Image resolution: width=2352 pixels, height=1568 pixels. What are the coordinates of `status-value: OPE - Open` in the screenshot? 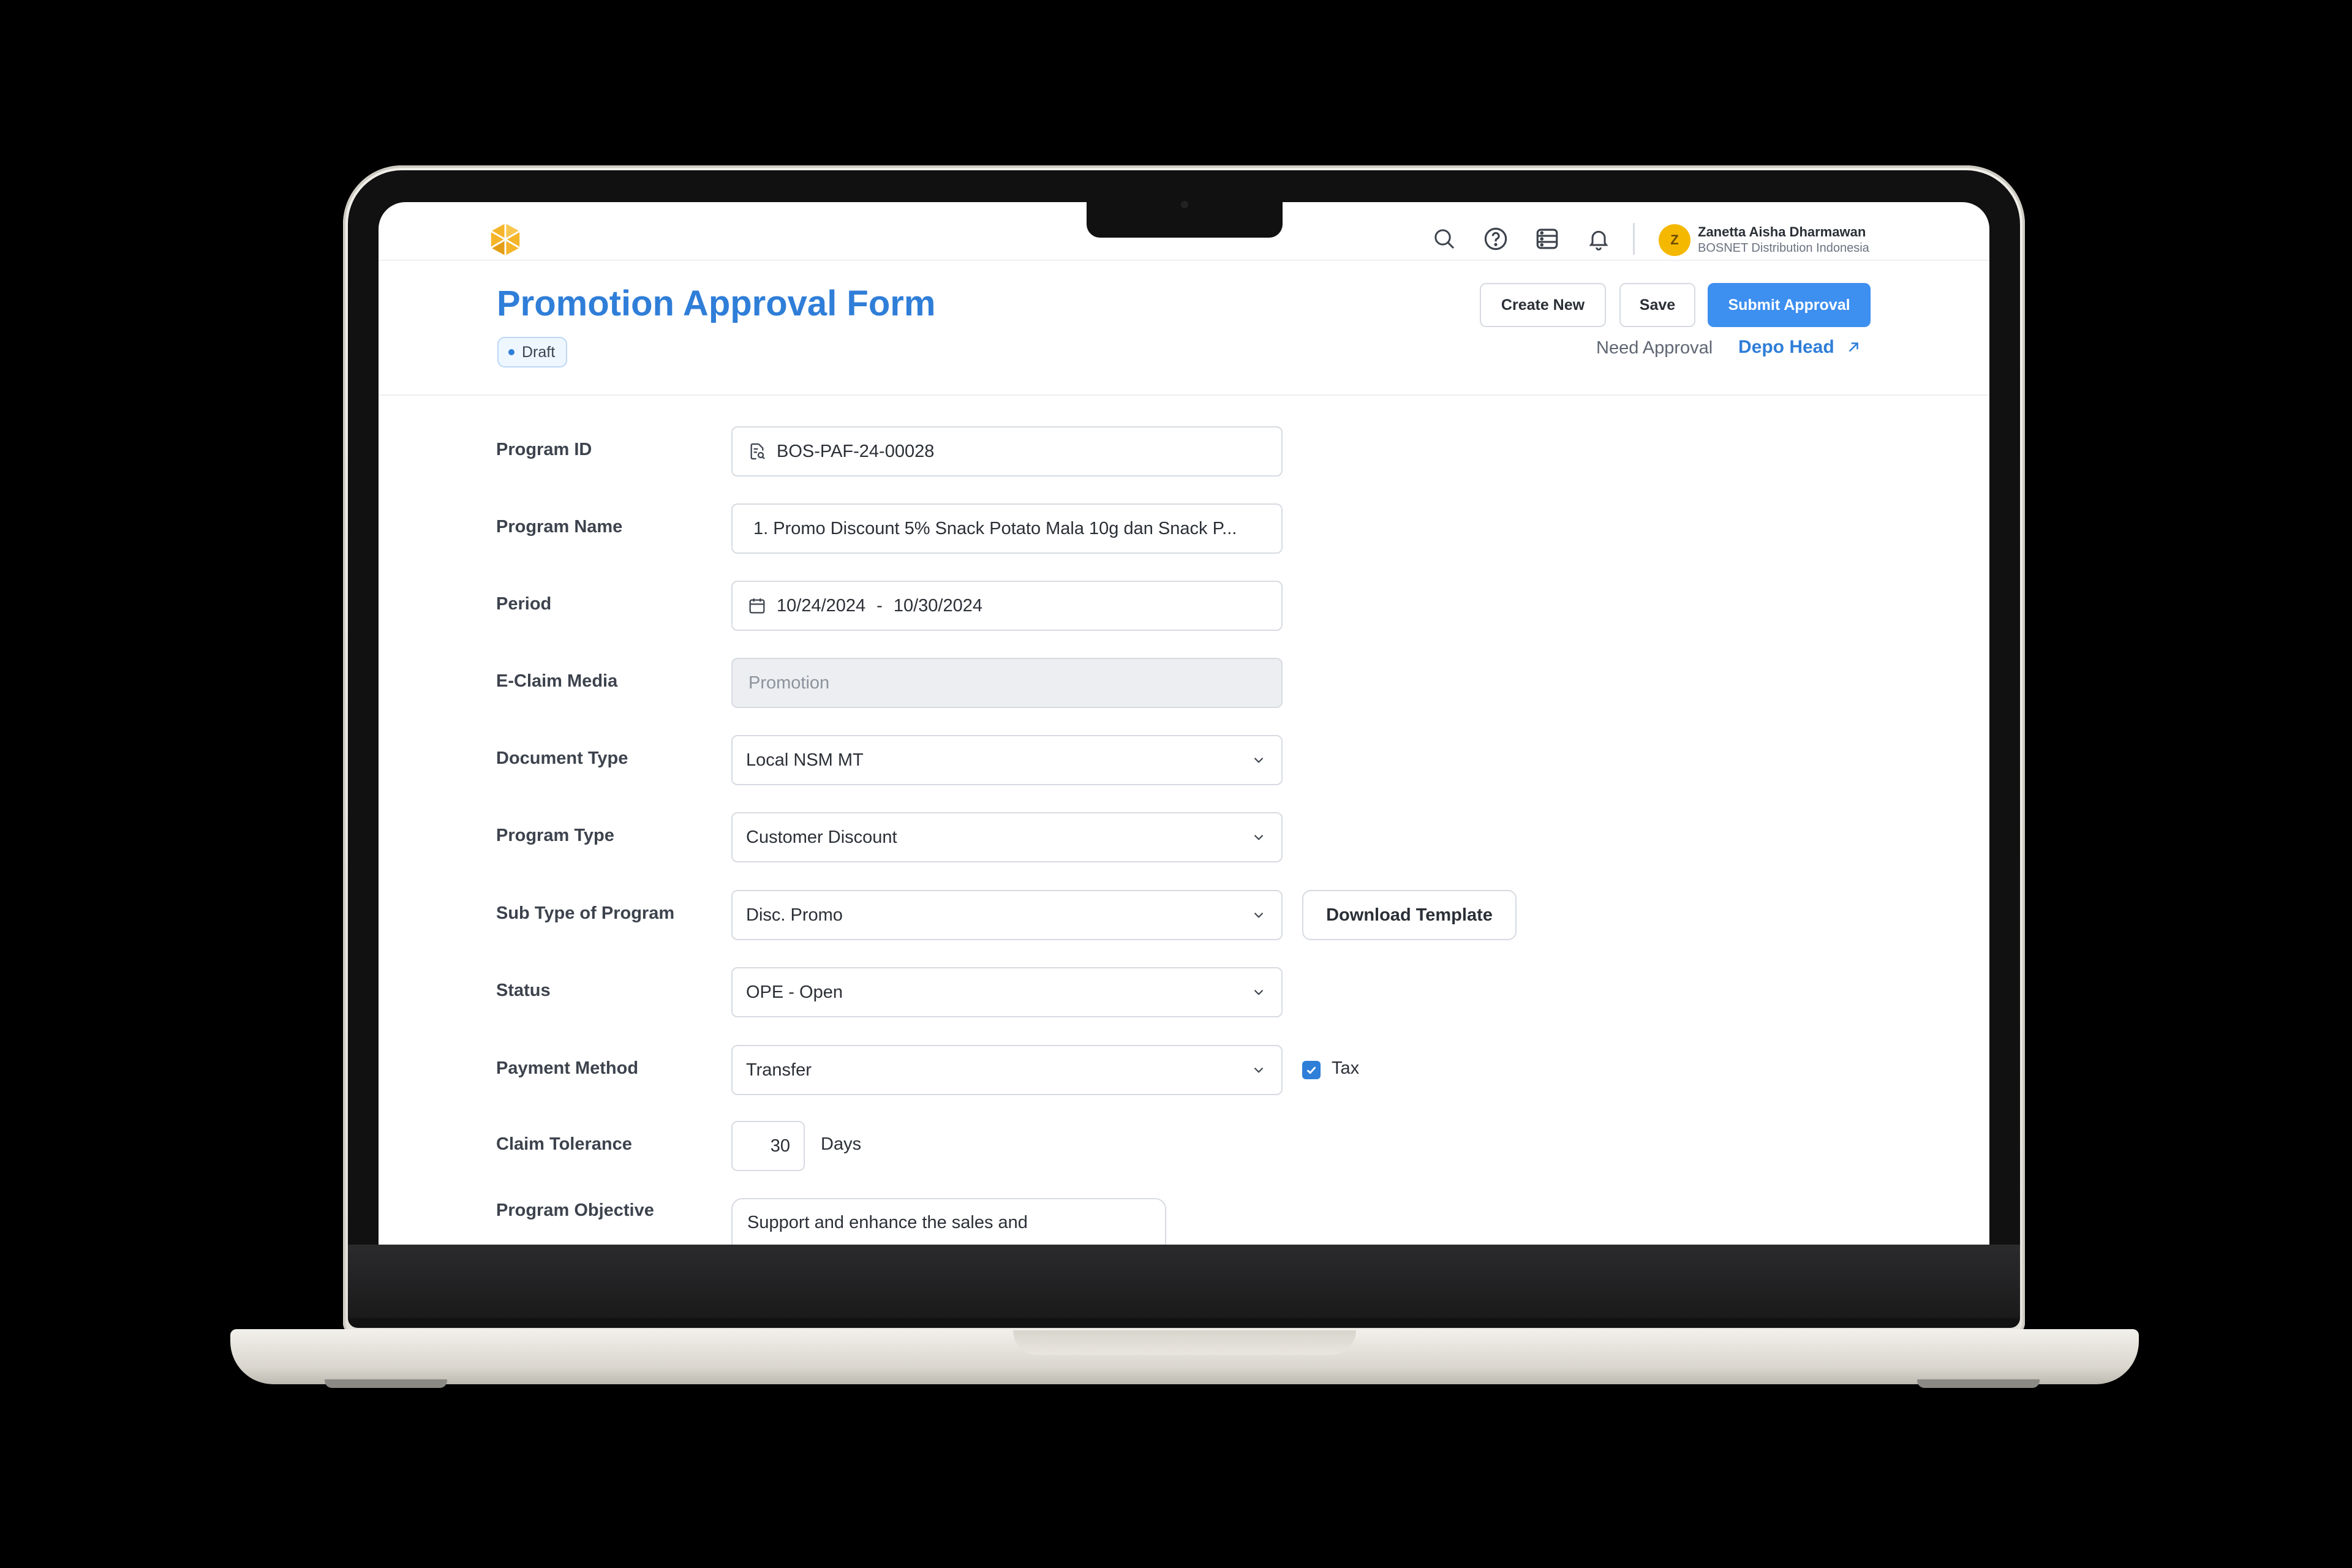 It's located at (794, 992).